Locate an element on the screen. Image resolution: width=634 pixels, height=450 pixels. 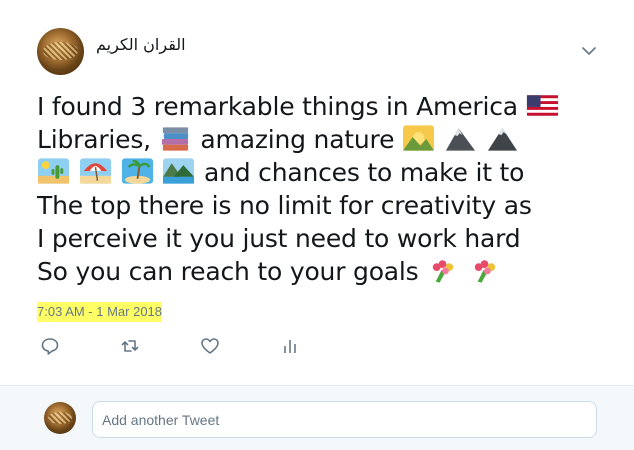
tweet-line-3-text: and chances to make it to is located at coordinates (364, 172).